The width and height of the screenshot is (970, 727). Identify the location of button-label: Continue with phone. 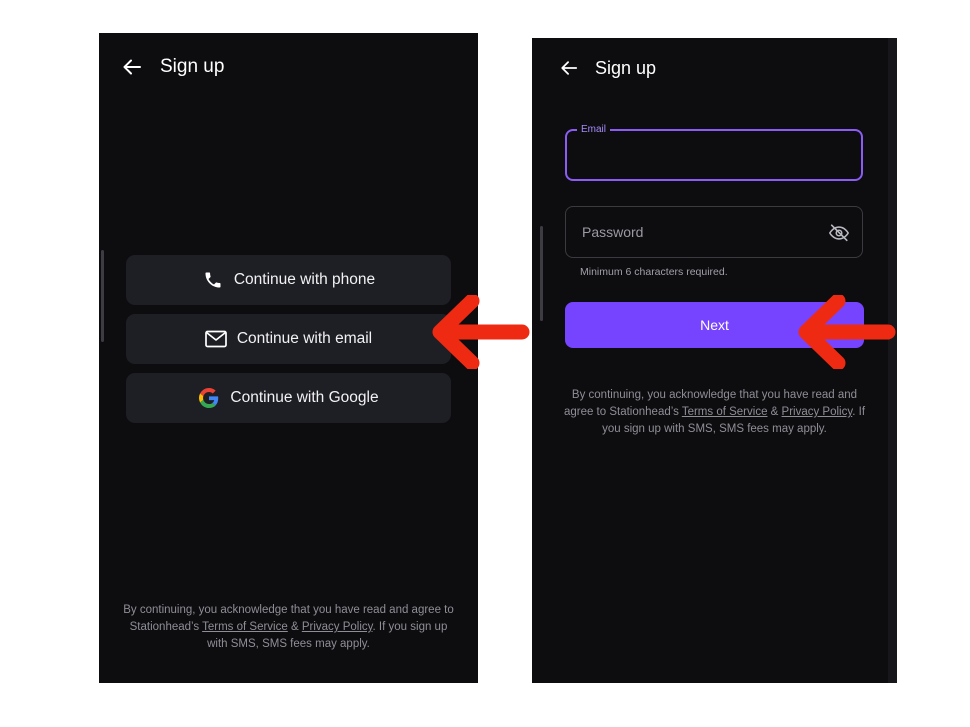
(304, 279).